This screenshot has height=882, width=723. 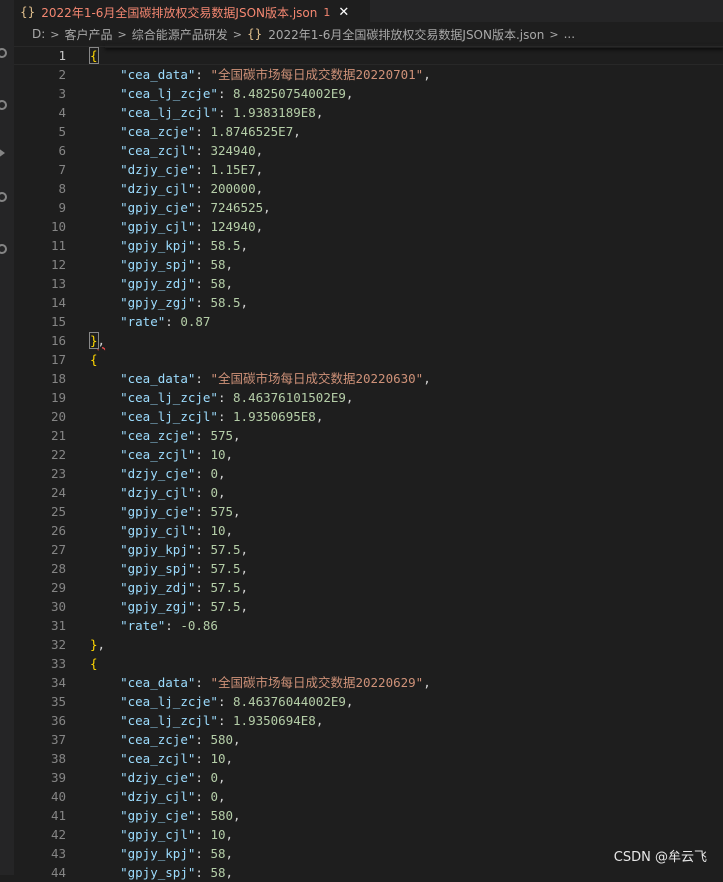 I want to click on code-line: 27 "gpjy_kpj": 57.5,, so click(x=368, y=549).